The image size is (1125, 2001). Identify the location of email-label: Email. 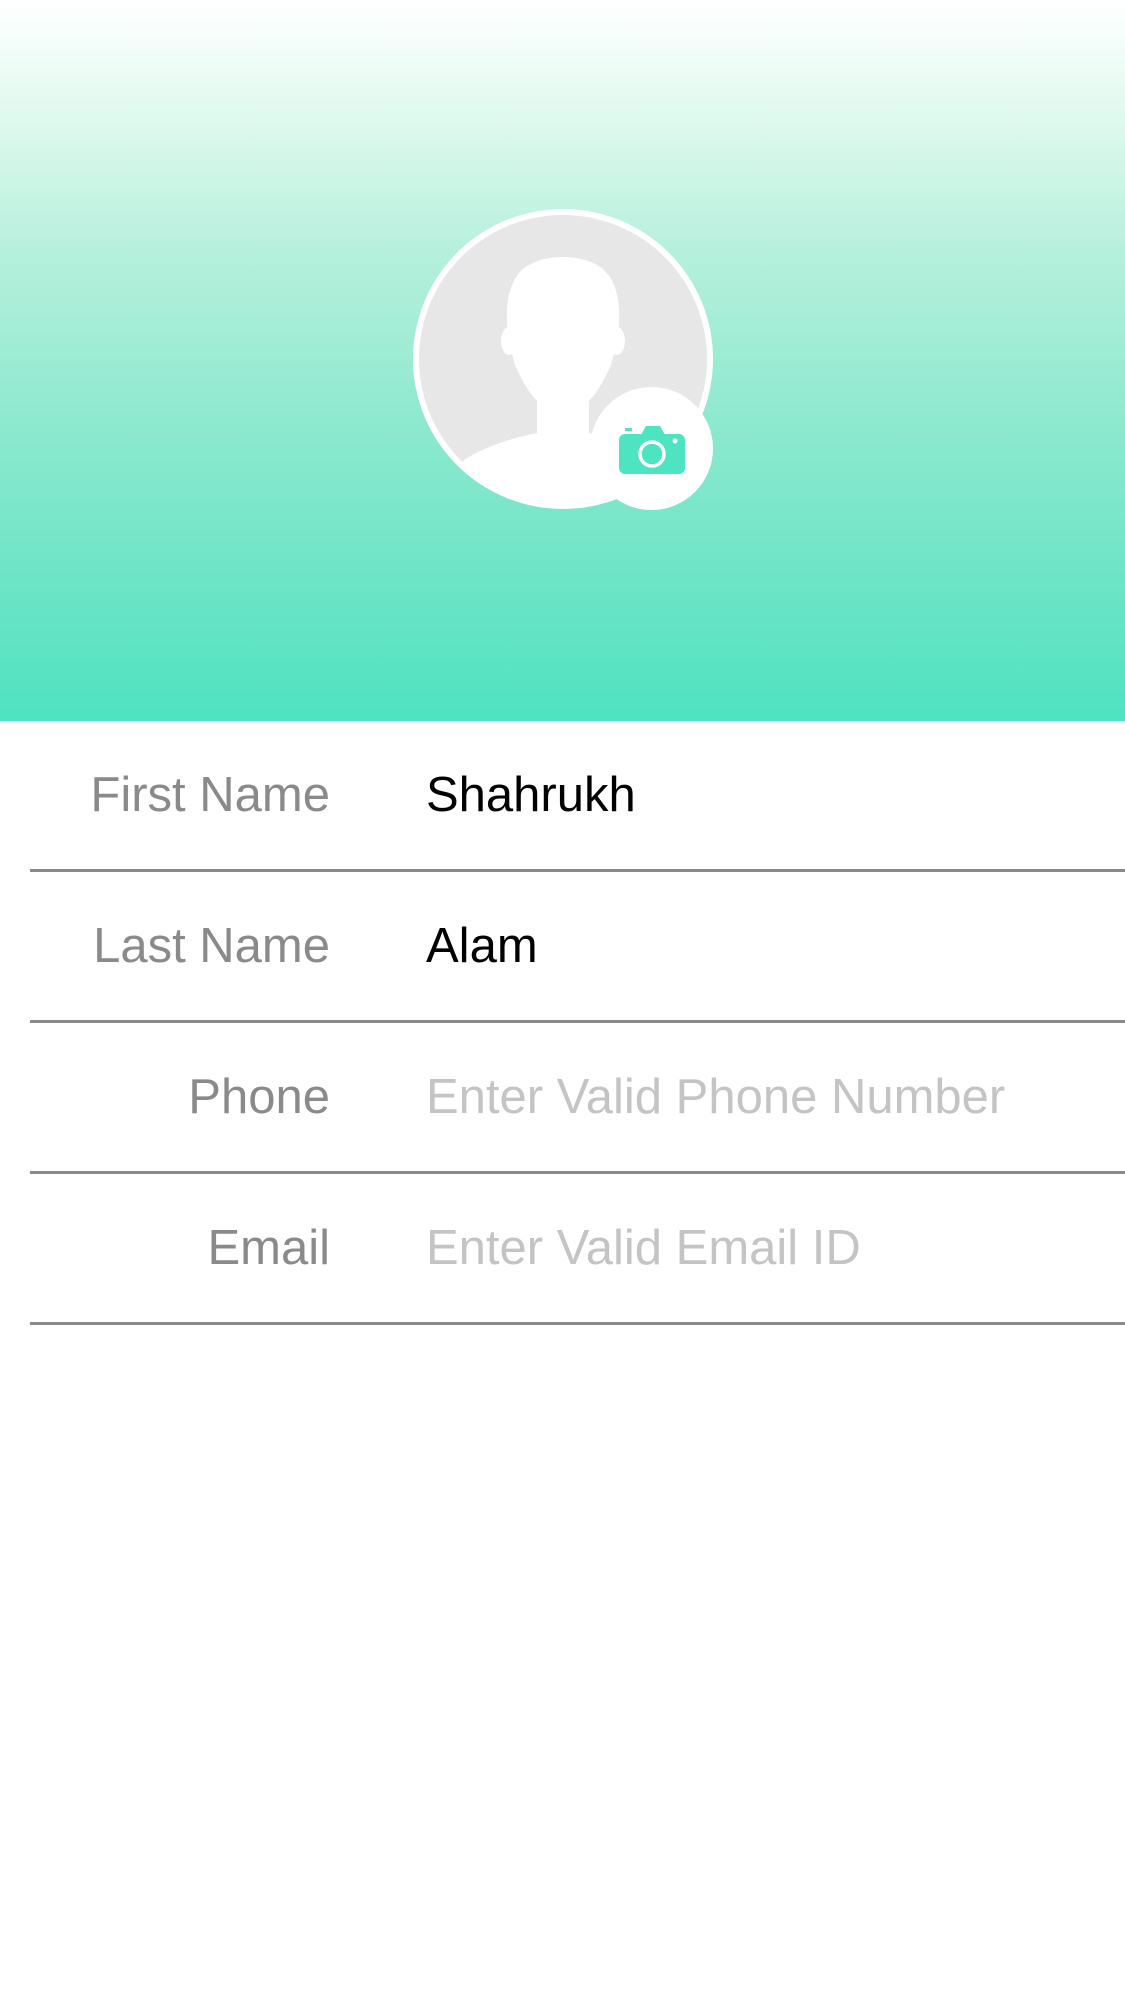
(268, 1248).